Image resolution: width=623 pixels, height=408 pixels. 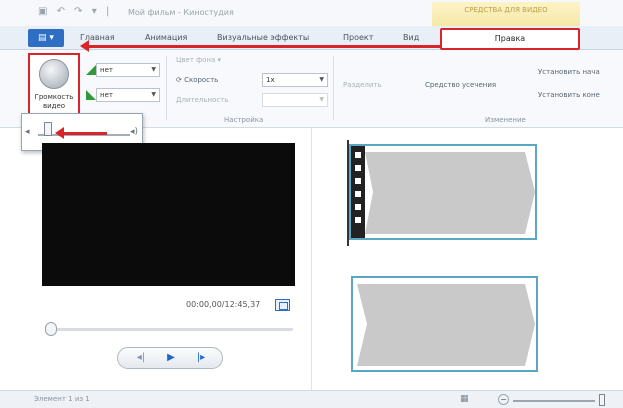 What do you see at coordinates (201, 358) in the screenshot?
I see `next-frame-button: |▸` at bounding box center [201, 358].